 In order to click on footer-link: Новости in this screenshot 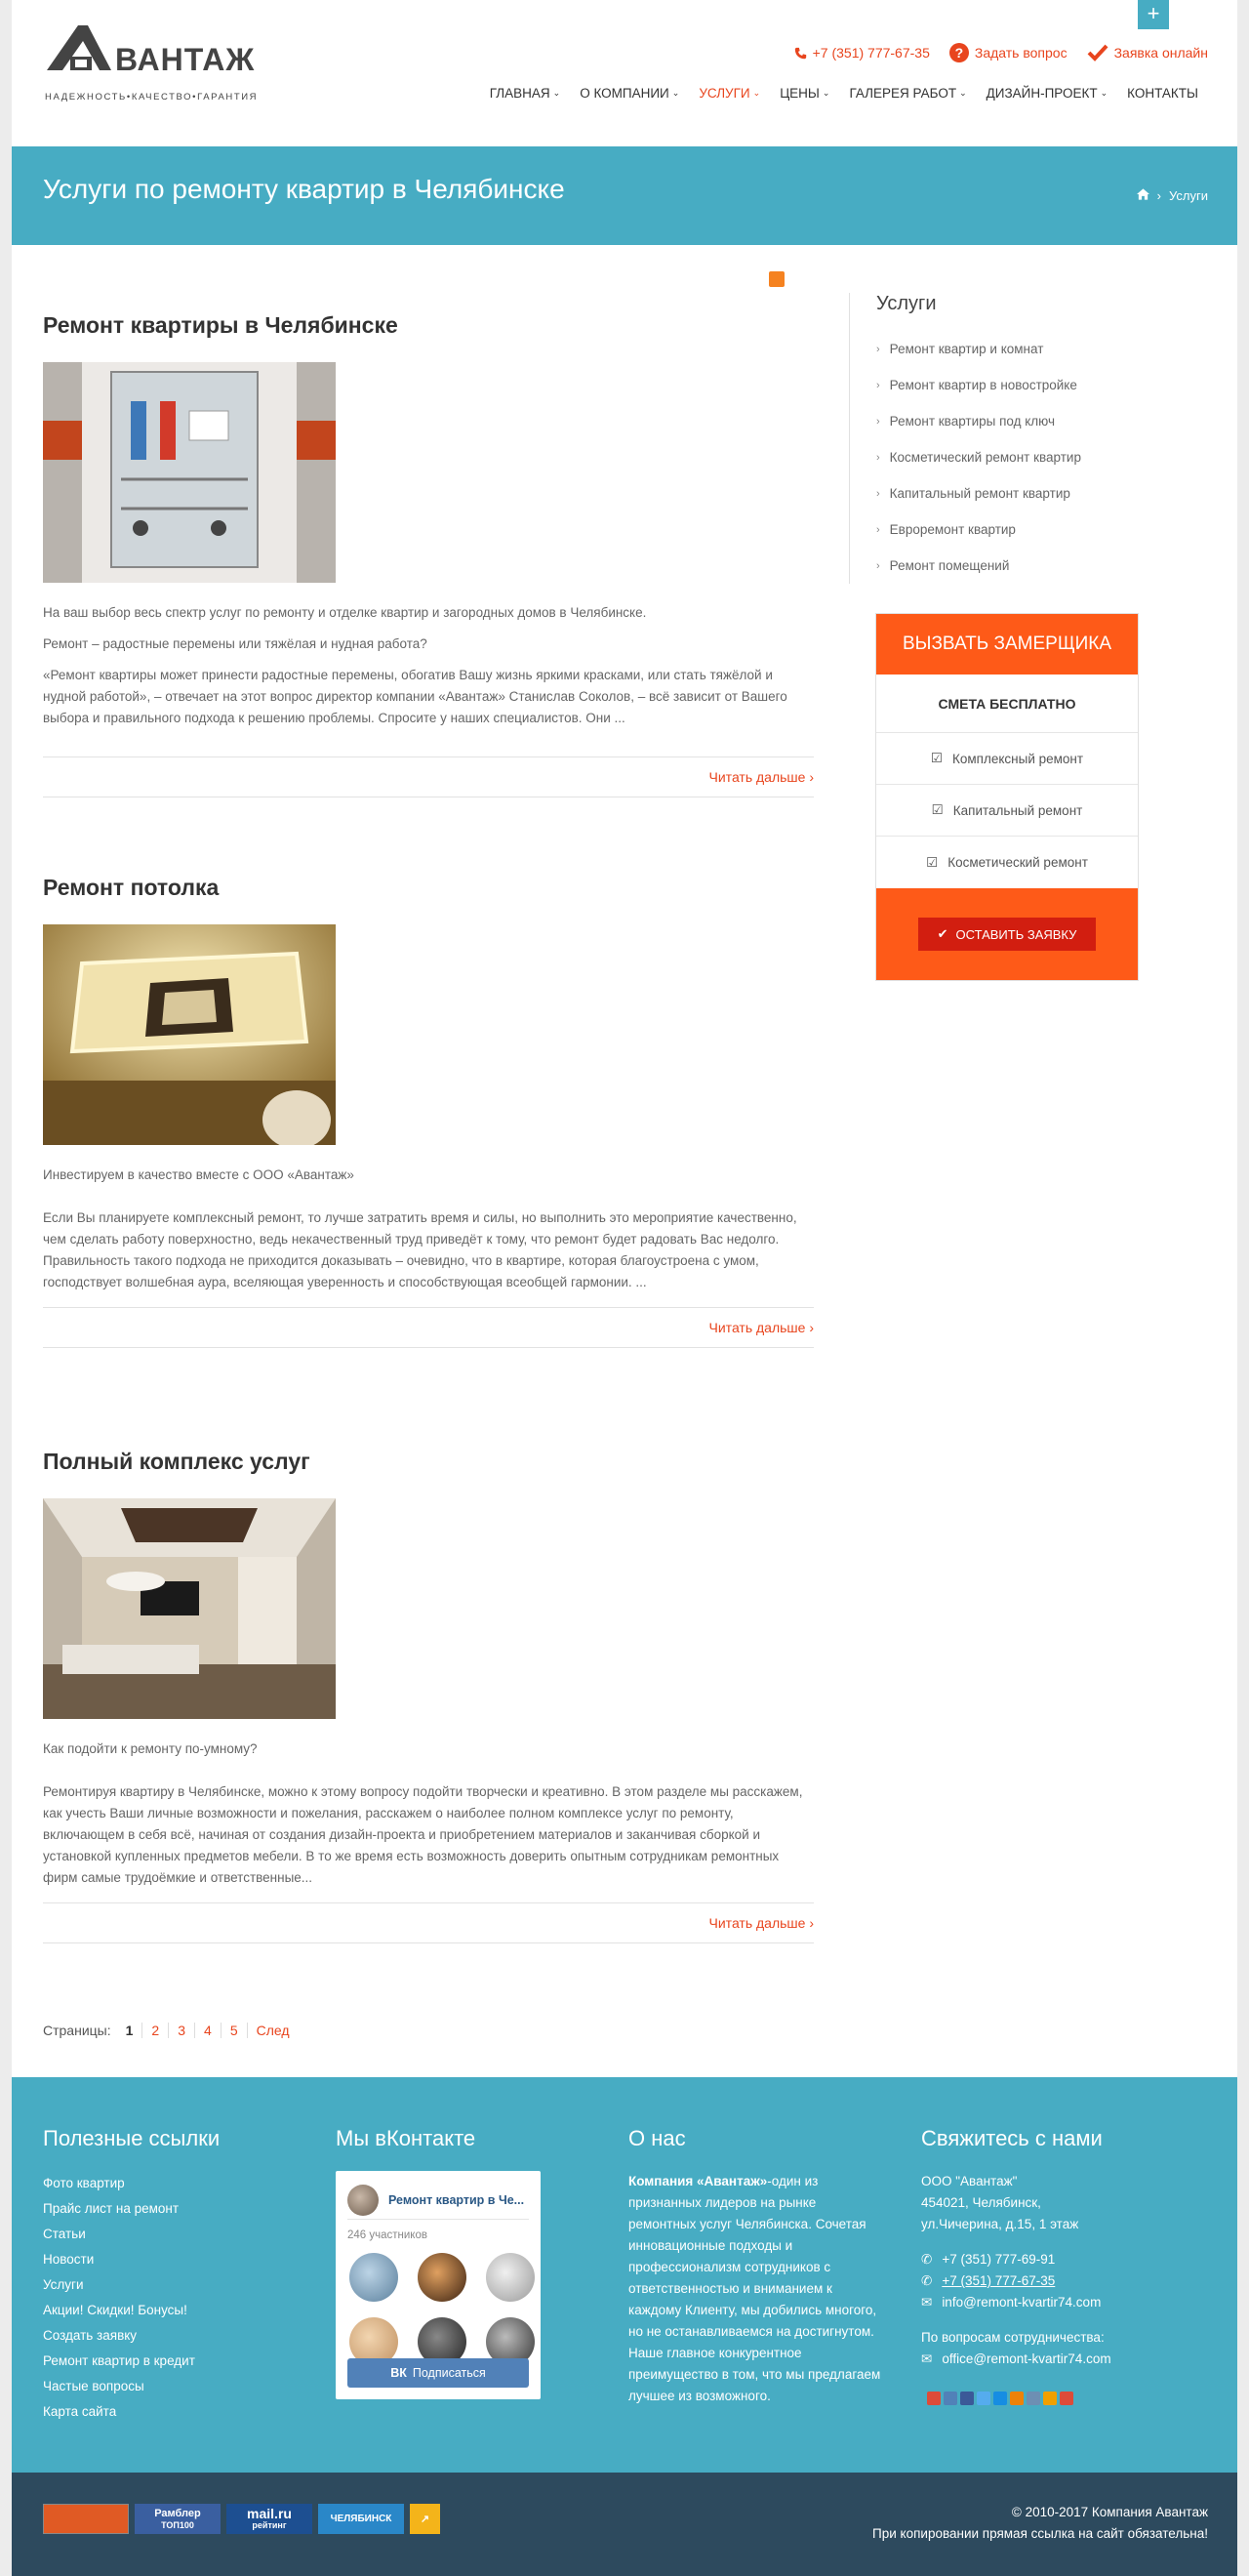, I will do `click(131, 2259)`.